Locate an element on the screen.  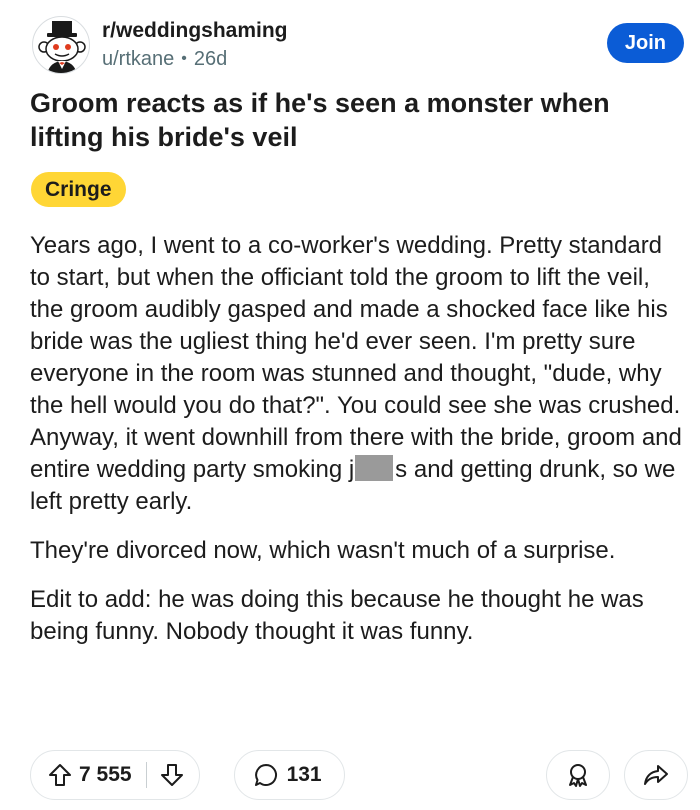
share-icon is located at coordinates (656, 775).